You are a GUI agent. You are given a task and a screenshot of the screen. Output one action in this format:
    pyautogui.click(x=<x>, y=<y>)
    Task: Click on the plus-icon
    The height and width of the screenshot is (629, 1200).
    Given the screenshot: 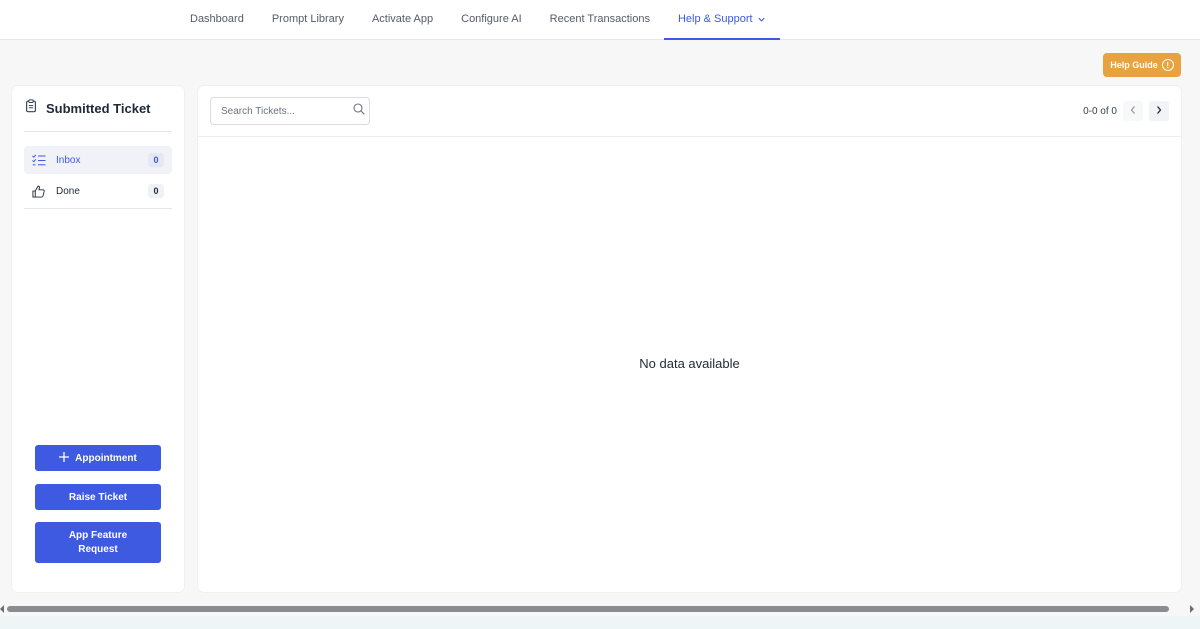 What is the action you would take?
    pyautogui.click(x=64, y=458)
    